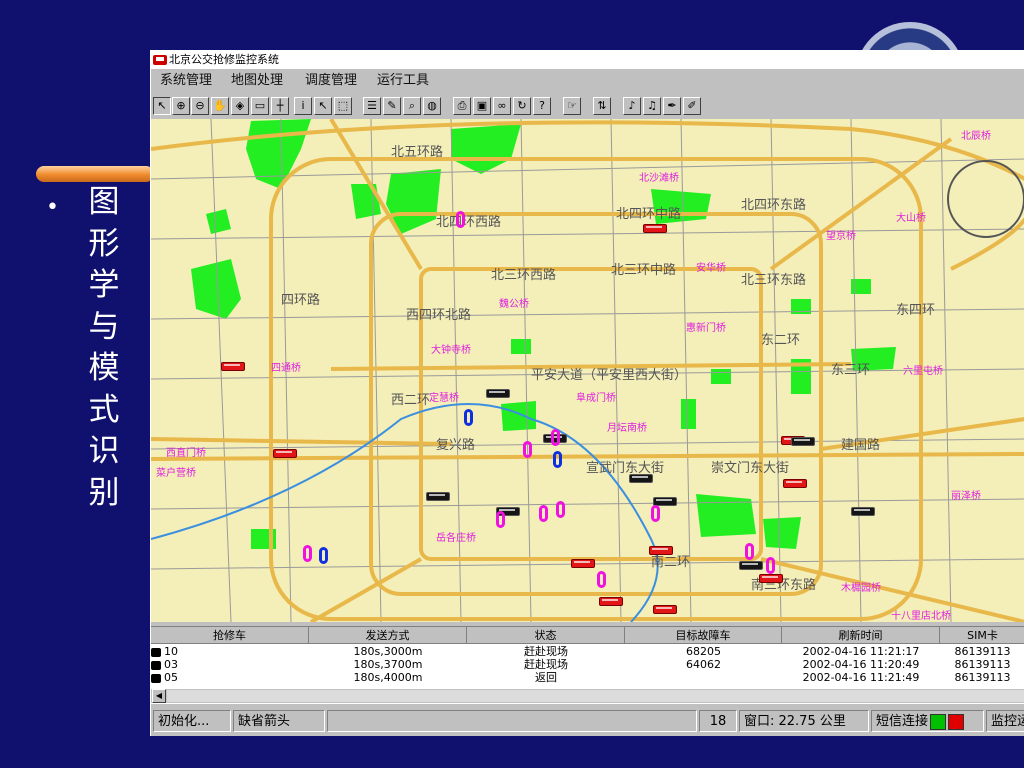 This screenshot has height=768, width=1024. Describe the element at coordinates (104, 368) in the screenshot. I see `title-char: 模` at that location.